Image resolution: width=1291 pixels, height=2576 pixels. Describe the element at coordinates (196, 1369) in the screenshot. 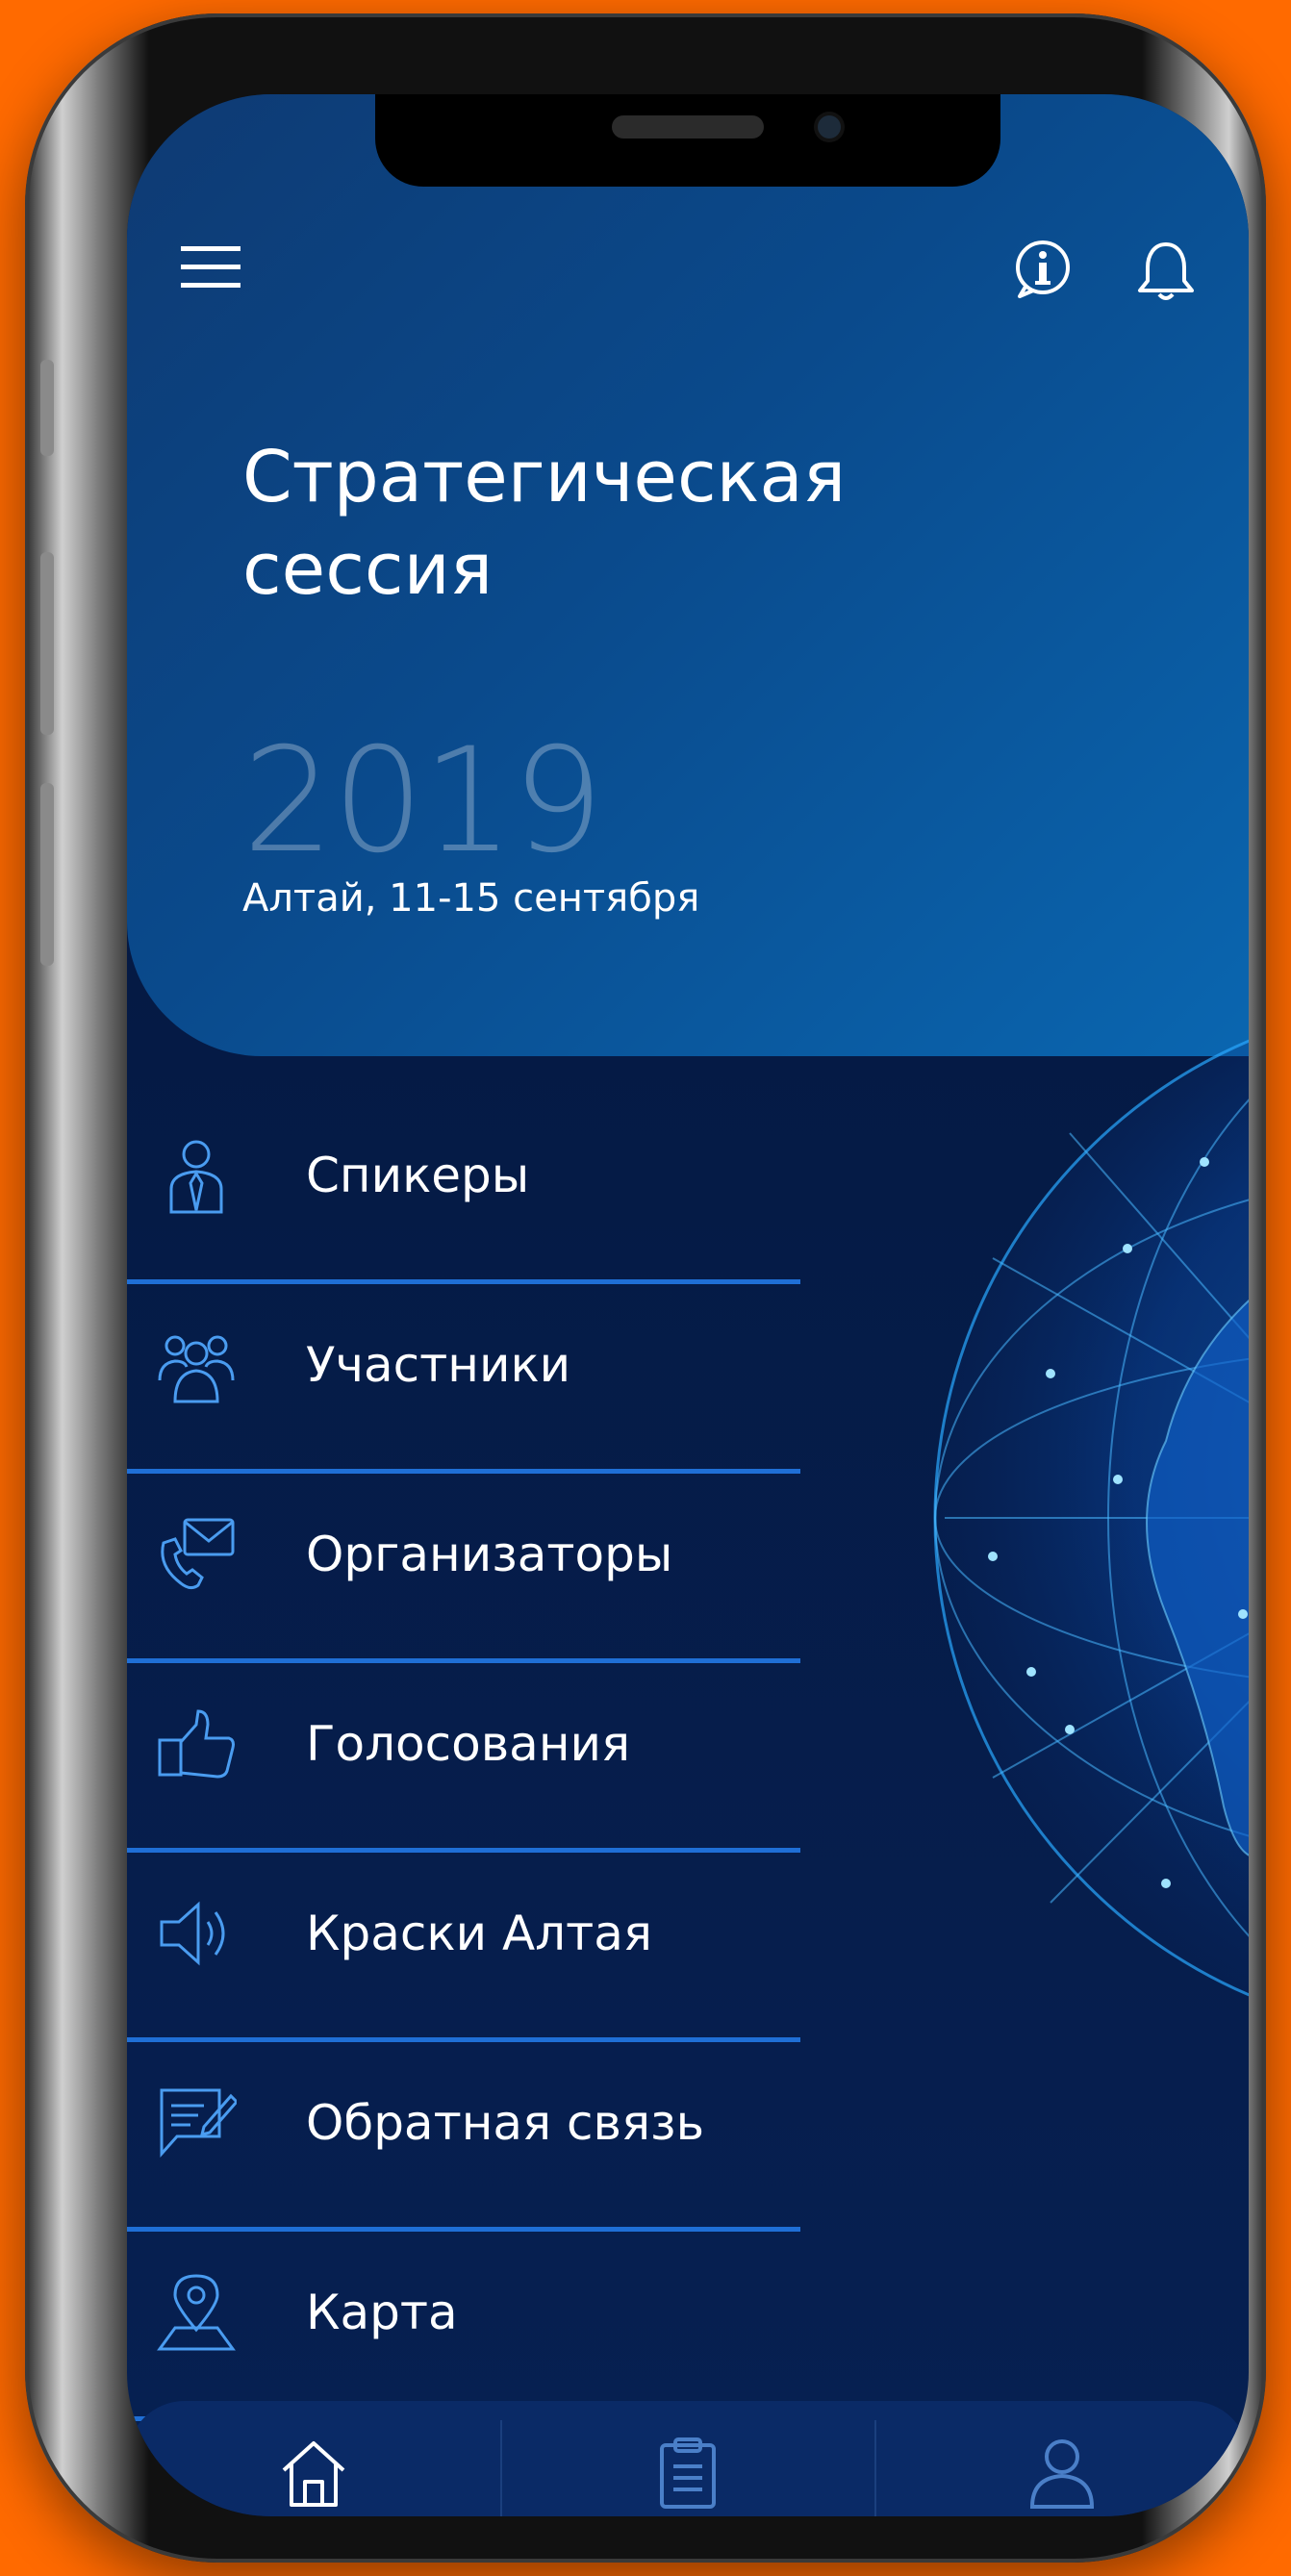

I see `group-icon` at that location.